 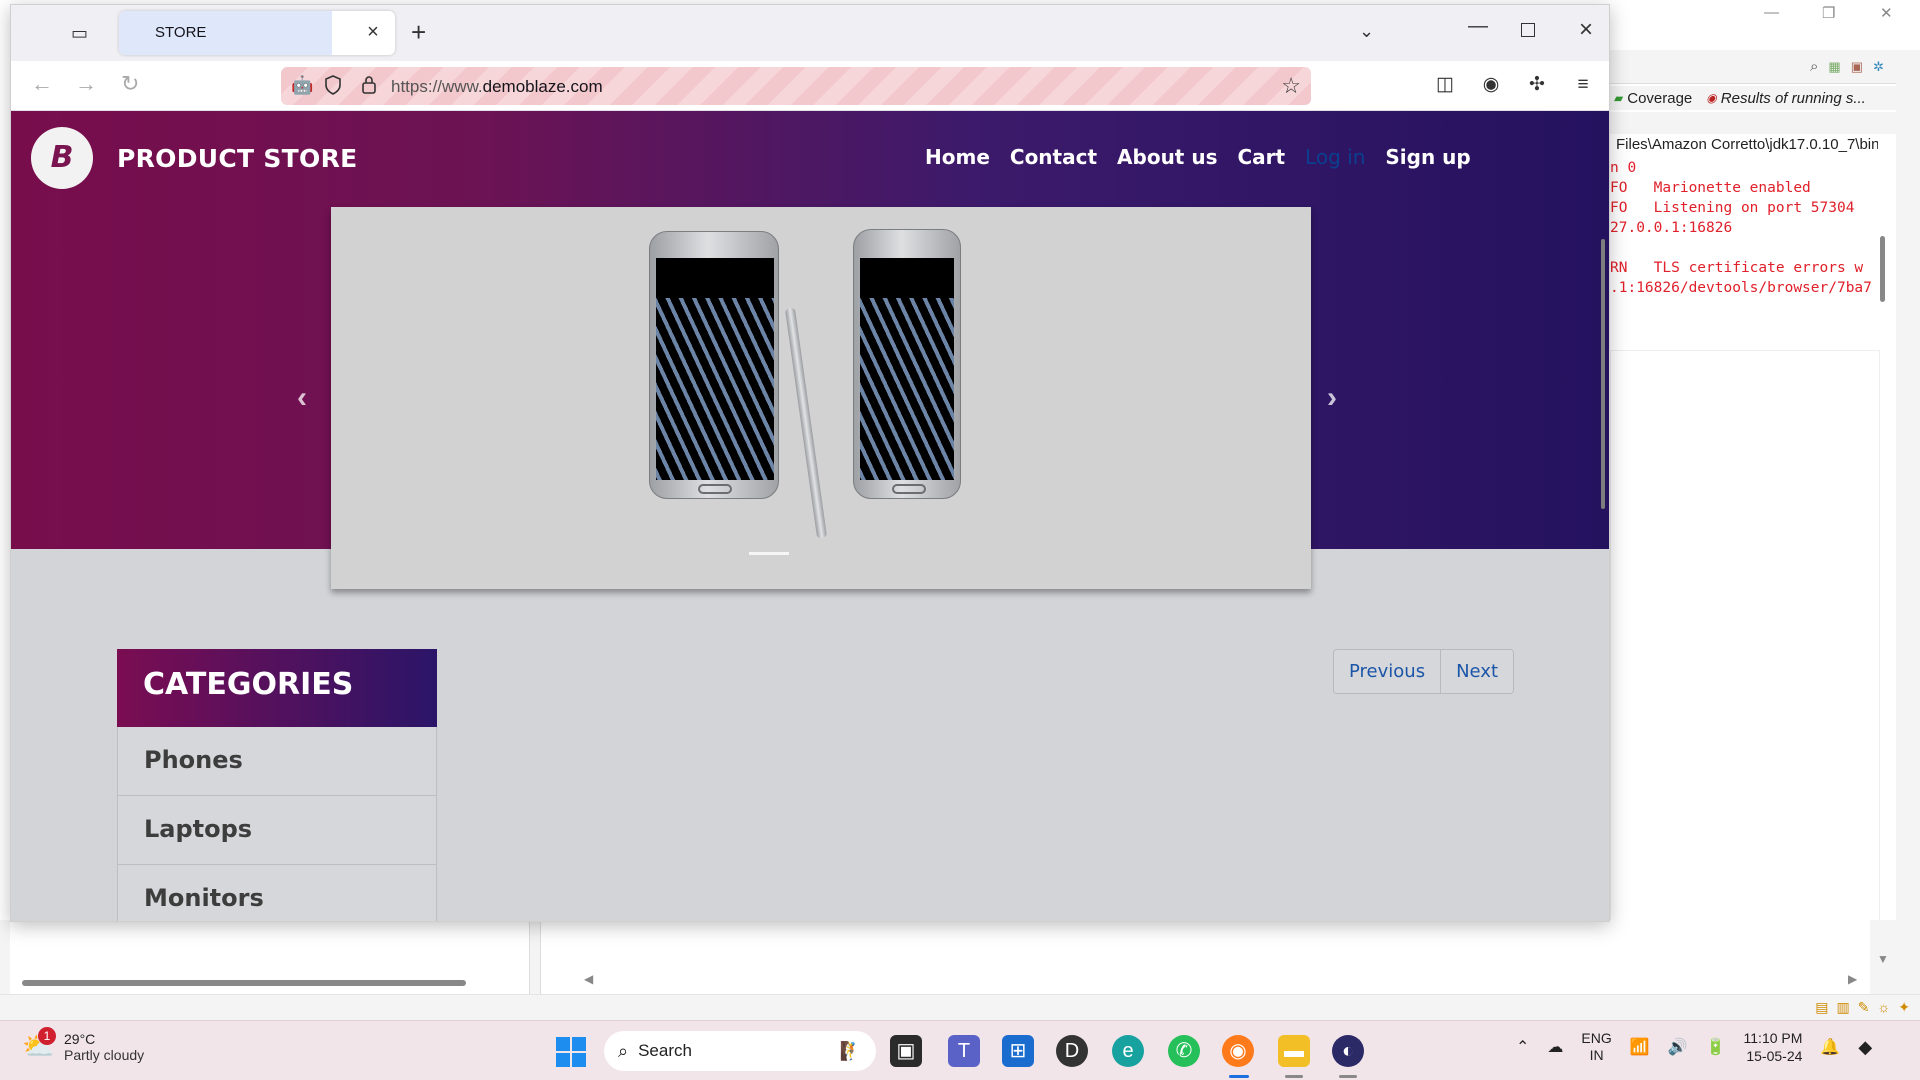 I want to click on file-explorer-icon: ▬, so click(x=1294, y=1051).